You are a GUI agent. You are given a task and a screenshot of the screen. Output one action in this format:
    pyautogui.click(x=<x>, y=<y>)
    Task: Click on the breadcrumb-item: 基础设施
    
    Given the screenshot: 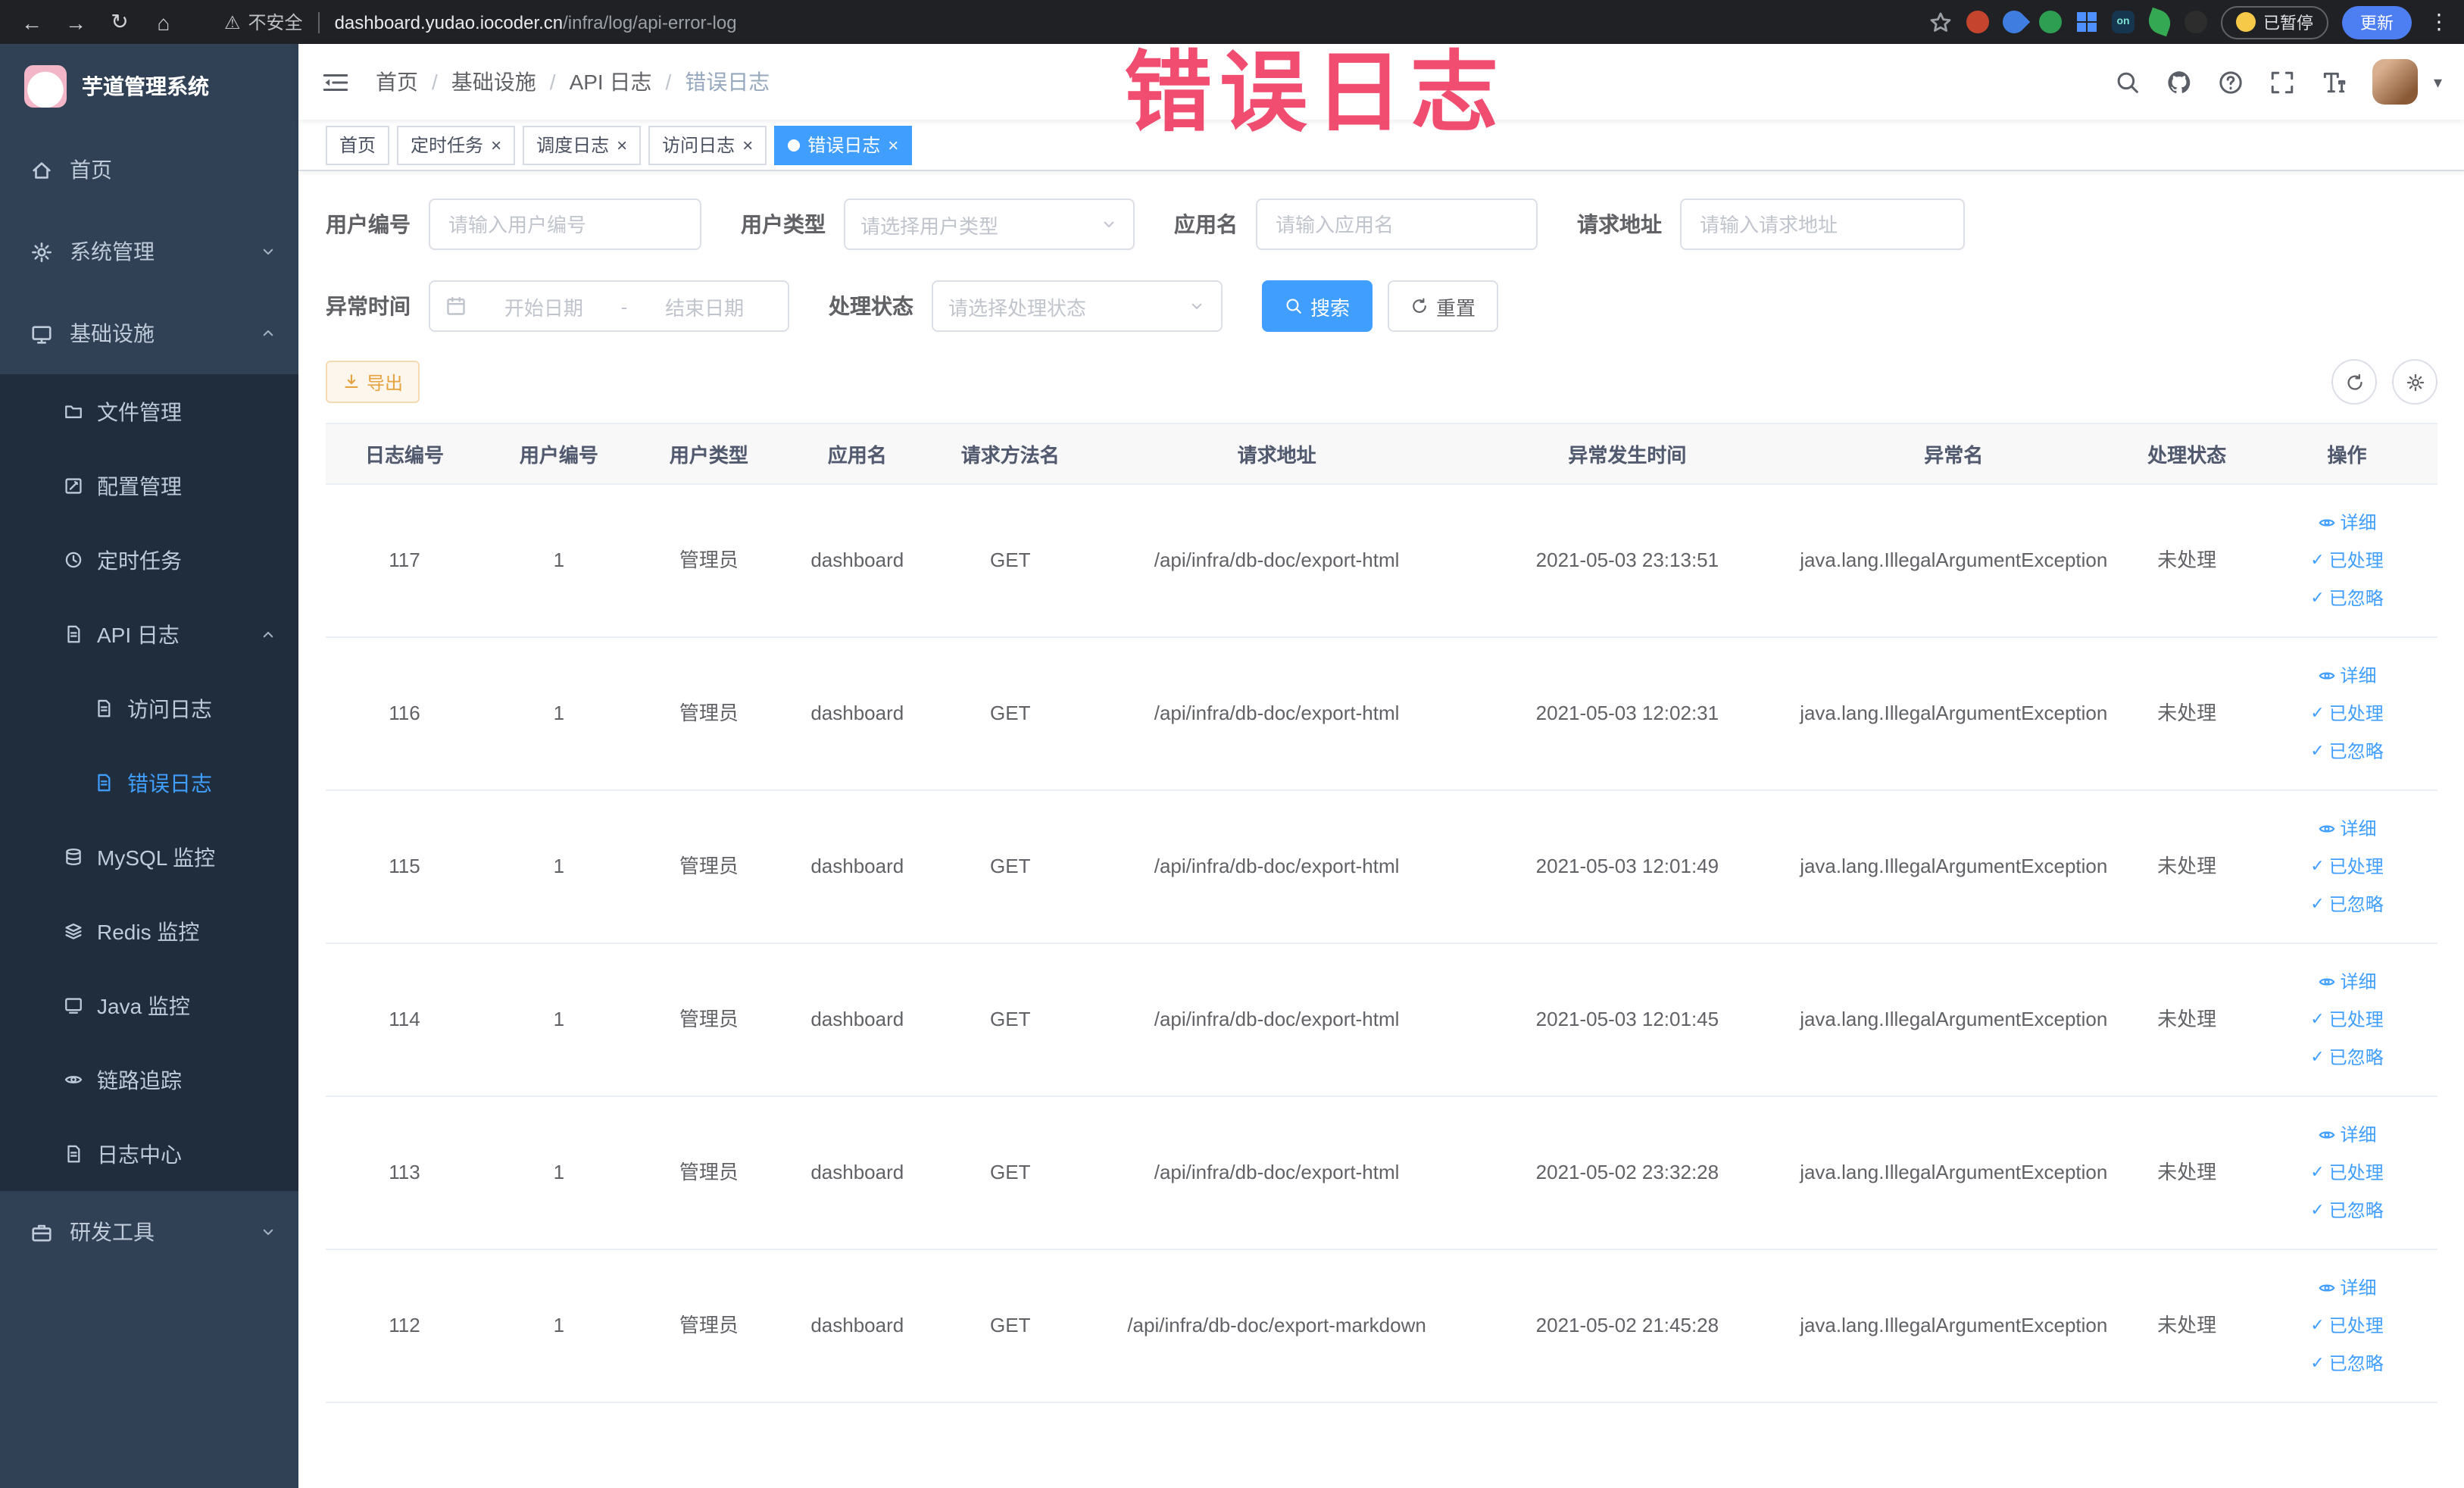 What is the action you would take?
    pyautogui.click(x=493, y=82)
    